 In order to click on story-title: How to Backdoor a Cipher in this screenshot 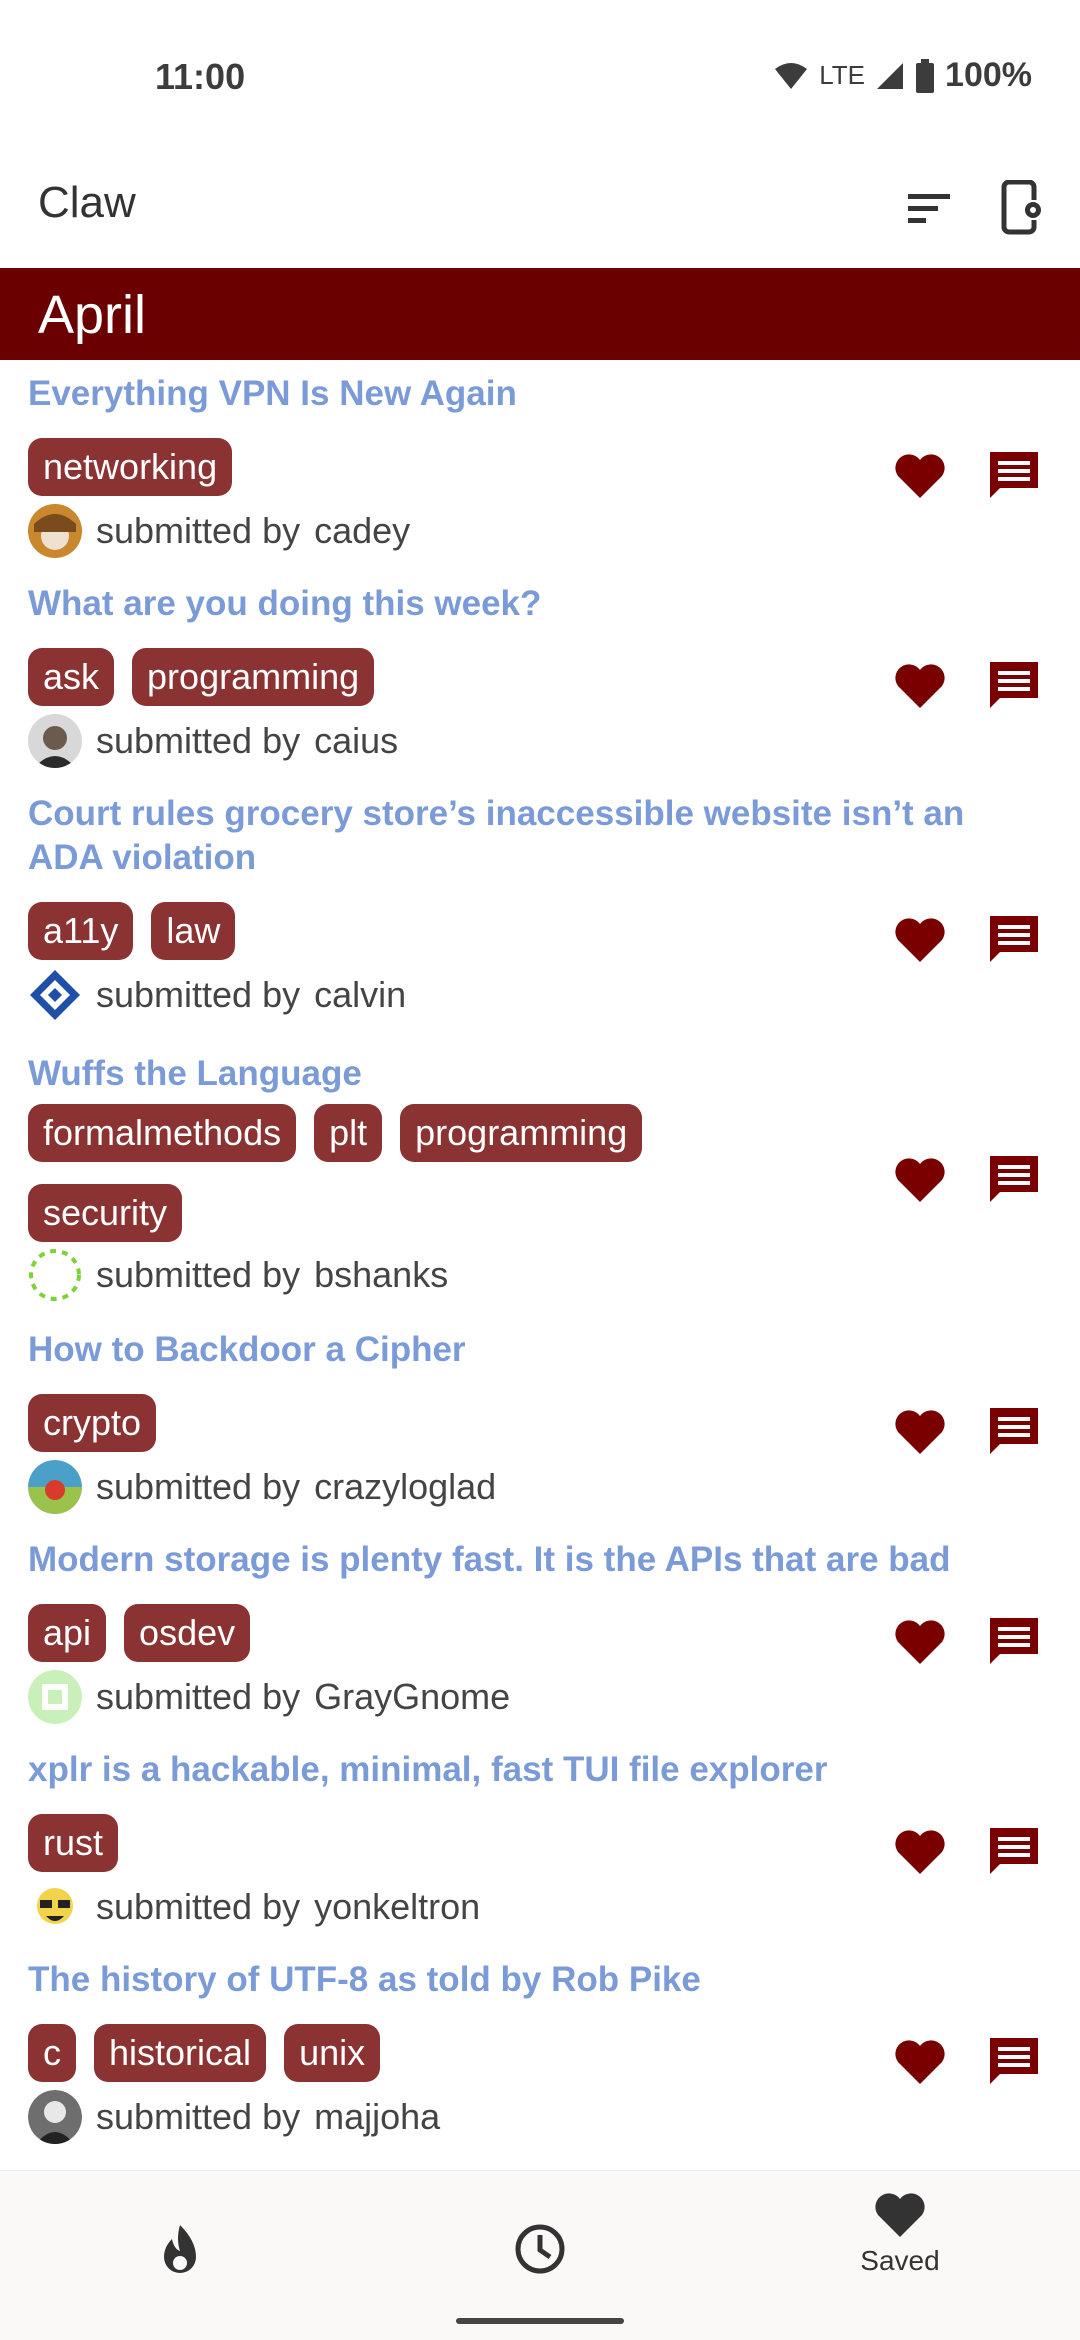, I will do `click(533, 1350)`.